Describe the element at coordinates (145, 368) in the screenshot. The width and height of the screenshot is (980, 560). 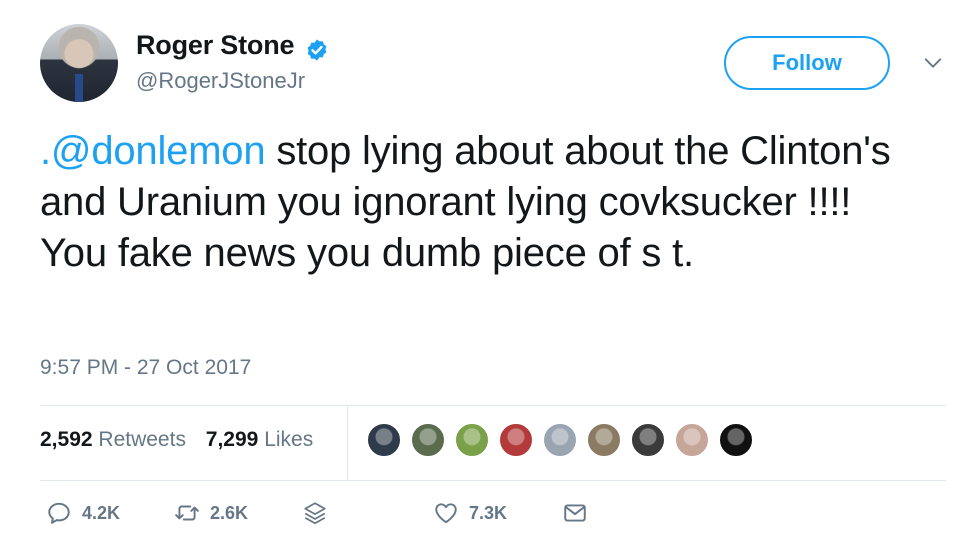
I see `tweet-timestamp: 9:57 PM - 27 Oct 2017` at that location.